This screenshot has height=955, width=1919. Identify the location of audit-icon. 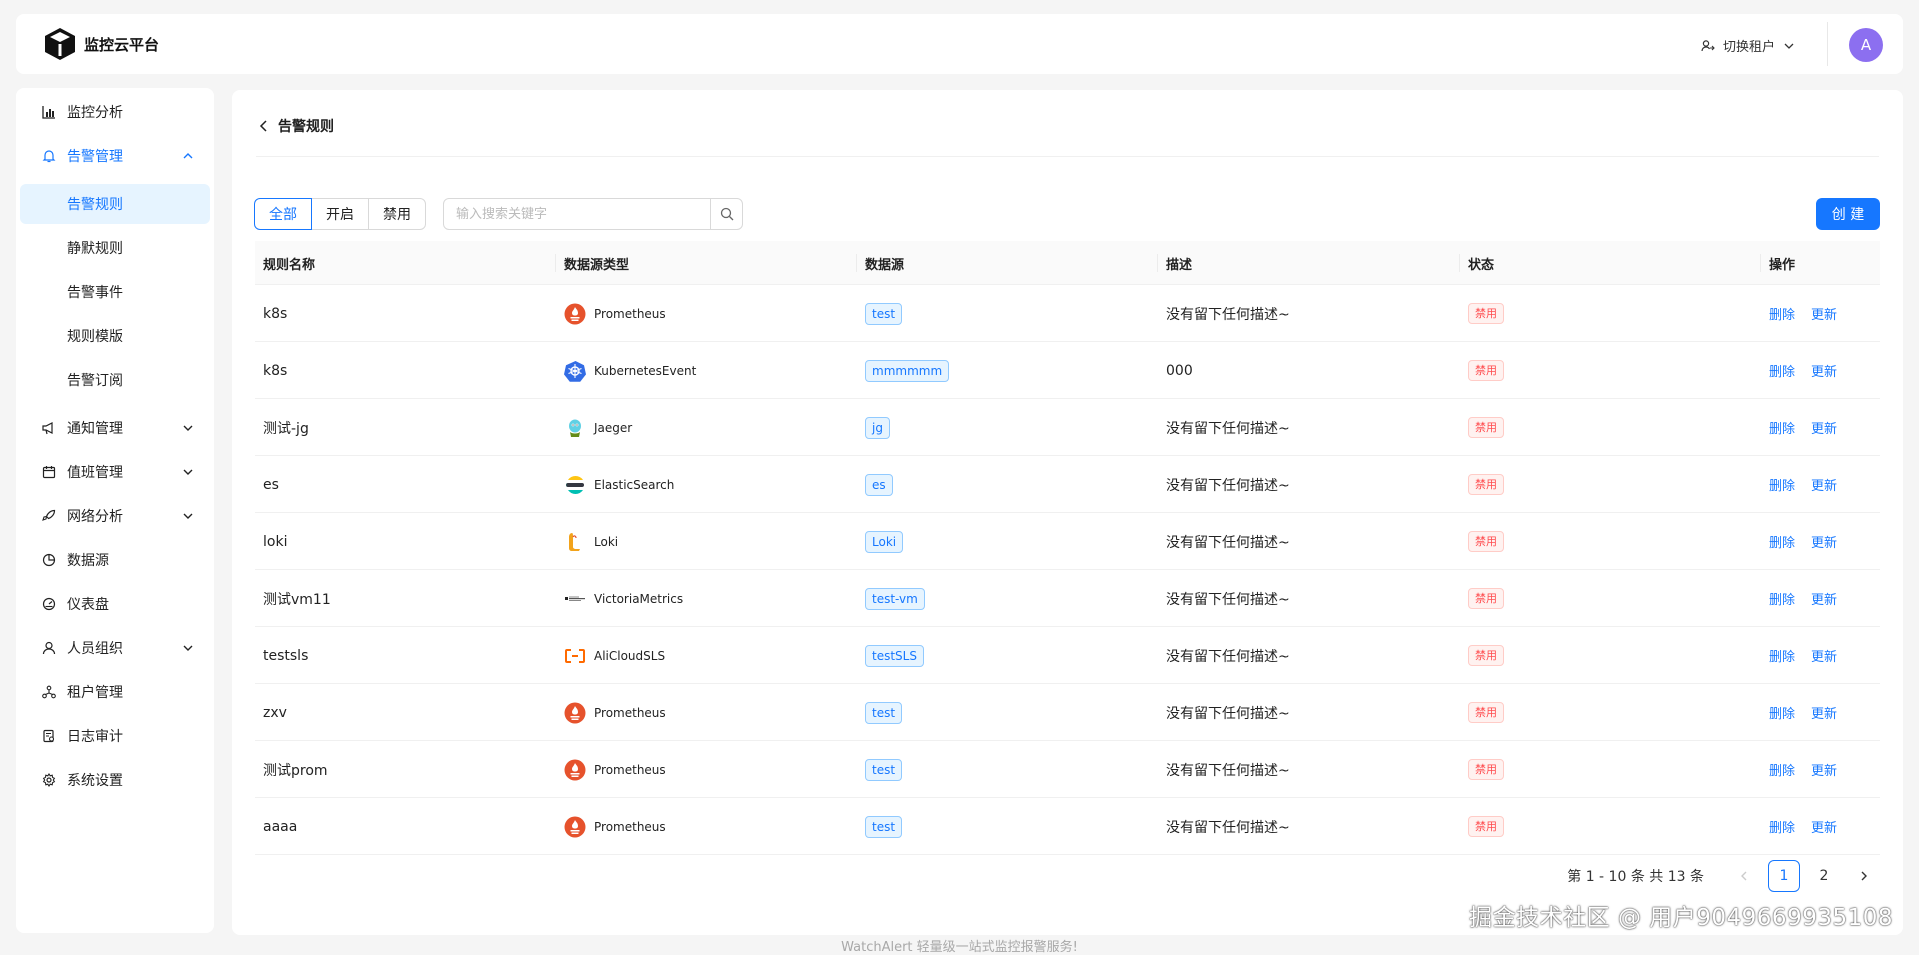
(49, 736).